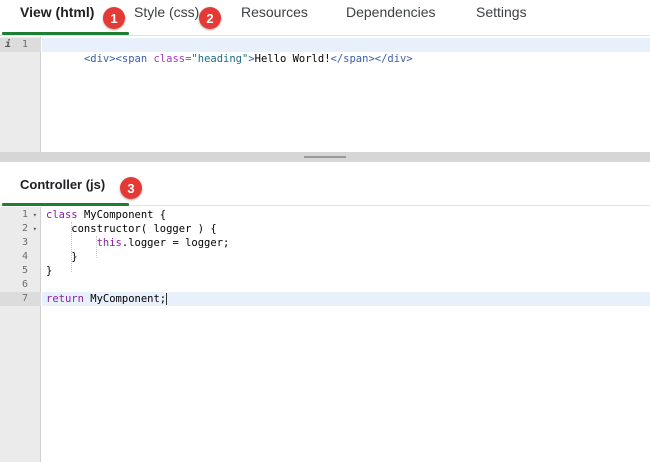 This screenshot has height=462, width=650. What do you see at coordinates (20, 271) in the screenshot?
I see `gutter-line: 5` at bounding box center [20, 271].